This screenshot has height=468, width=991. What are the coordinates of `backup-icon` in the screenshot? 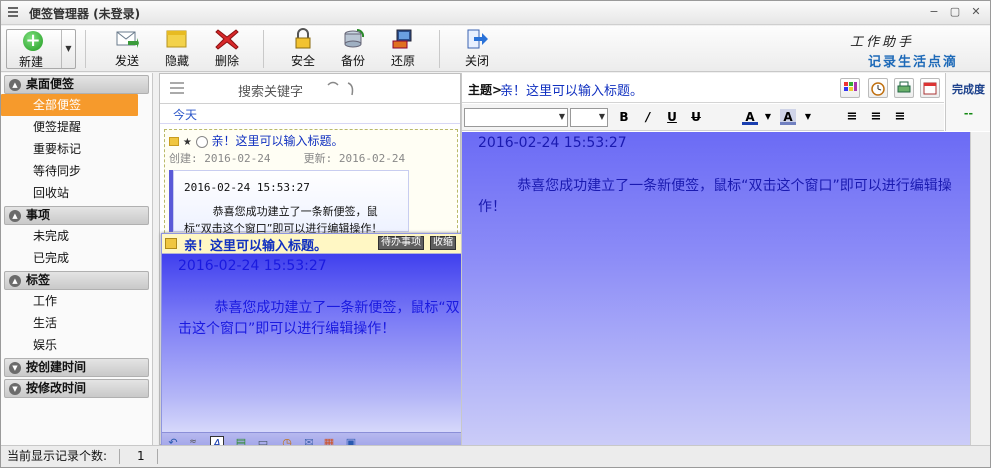 It's located at (354, 38).